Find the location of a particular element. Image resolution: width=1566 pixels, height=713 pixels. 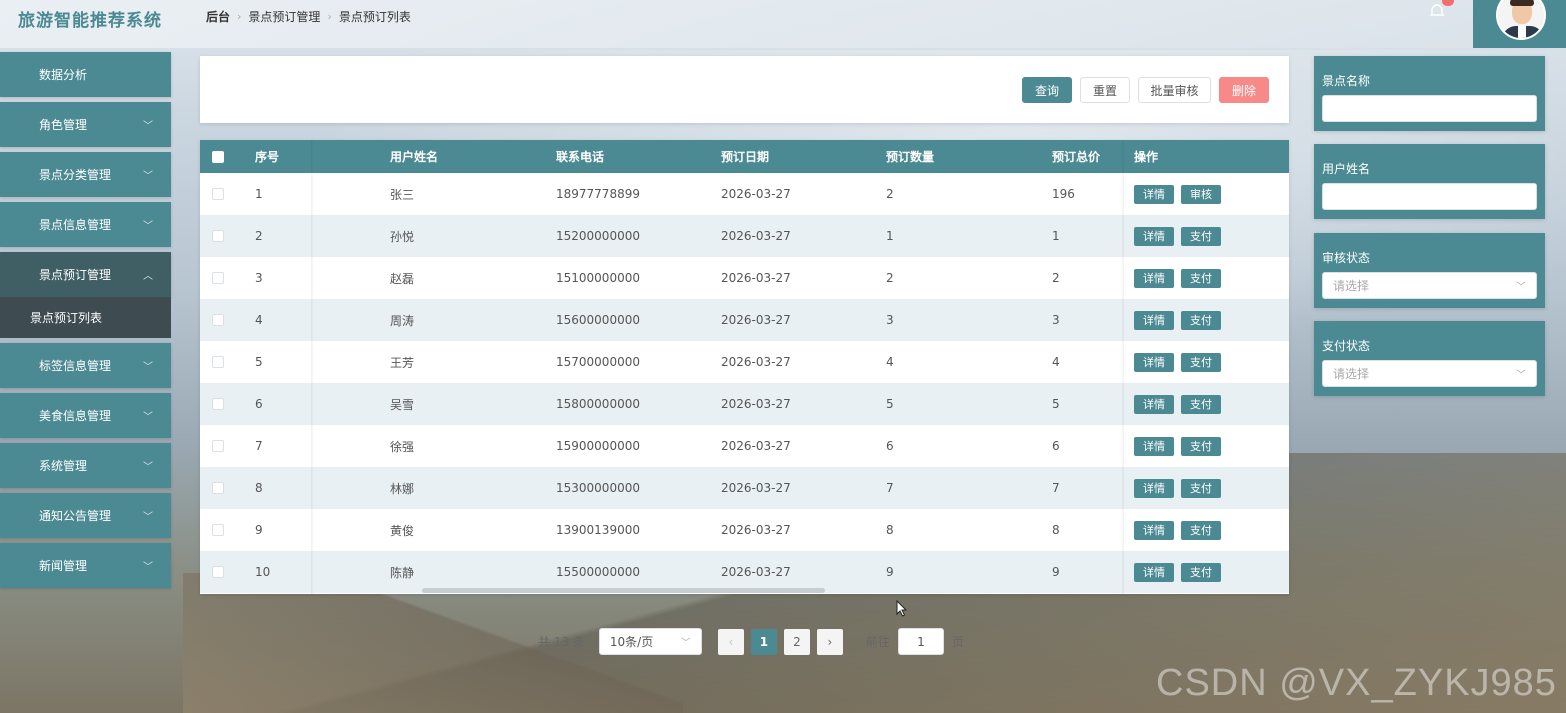

cell-phone: 15800000000 is located at coordinates (598, 404).